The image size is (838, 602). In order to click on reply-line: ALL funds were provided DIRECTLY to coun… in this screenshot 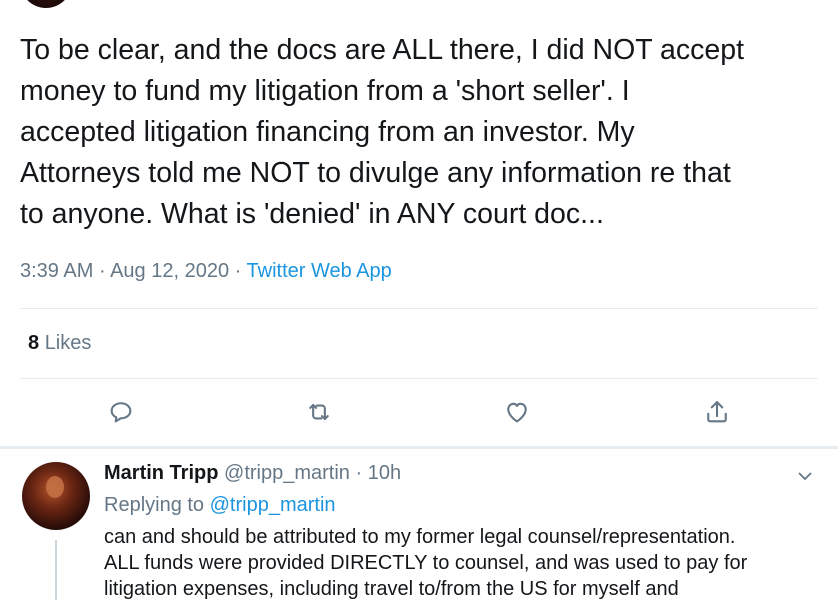, I will do `click(426, 563)`.